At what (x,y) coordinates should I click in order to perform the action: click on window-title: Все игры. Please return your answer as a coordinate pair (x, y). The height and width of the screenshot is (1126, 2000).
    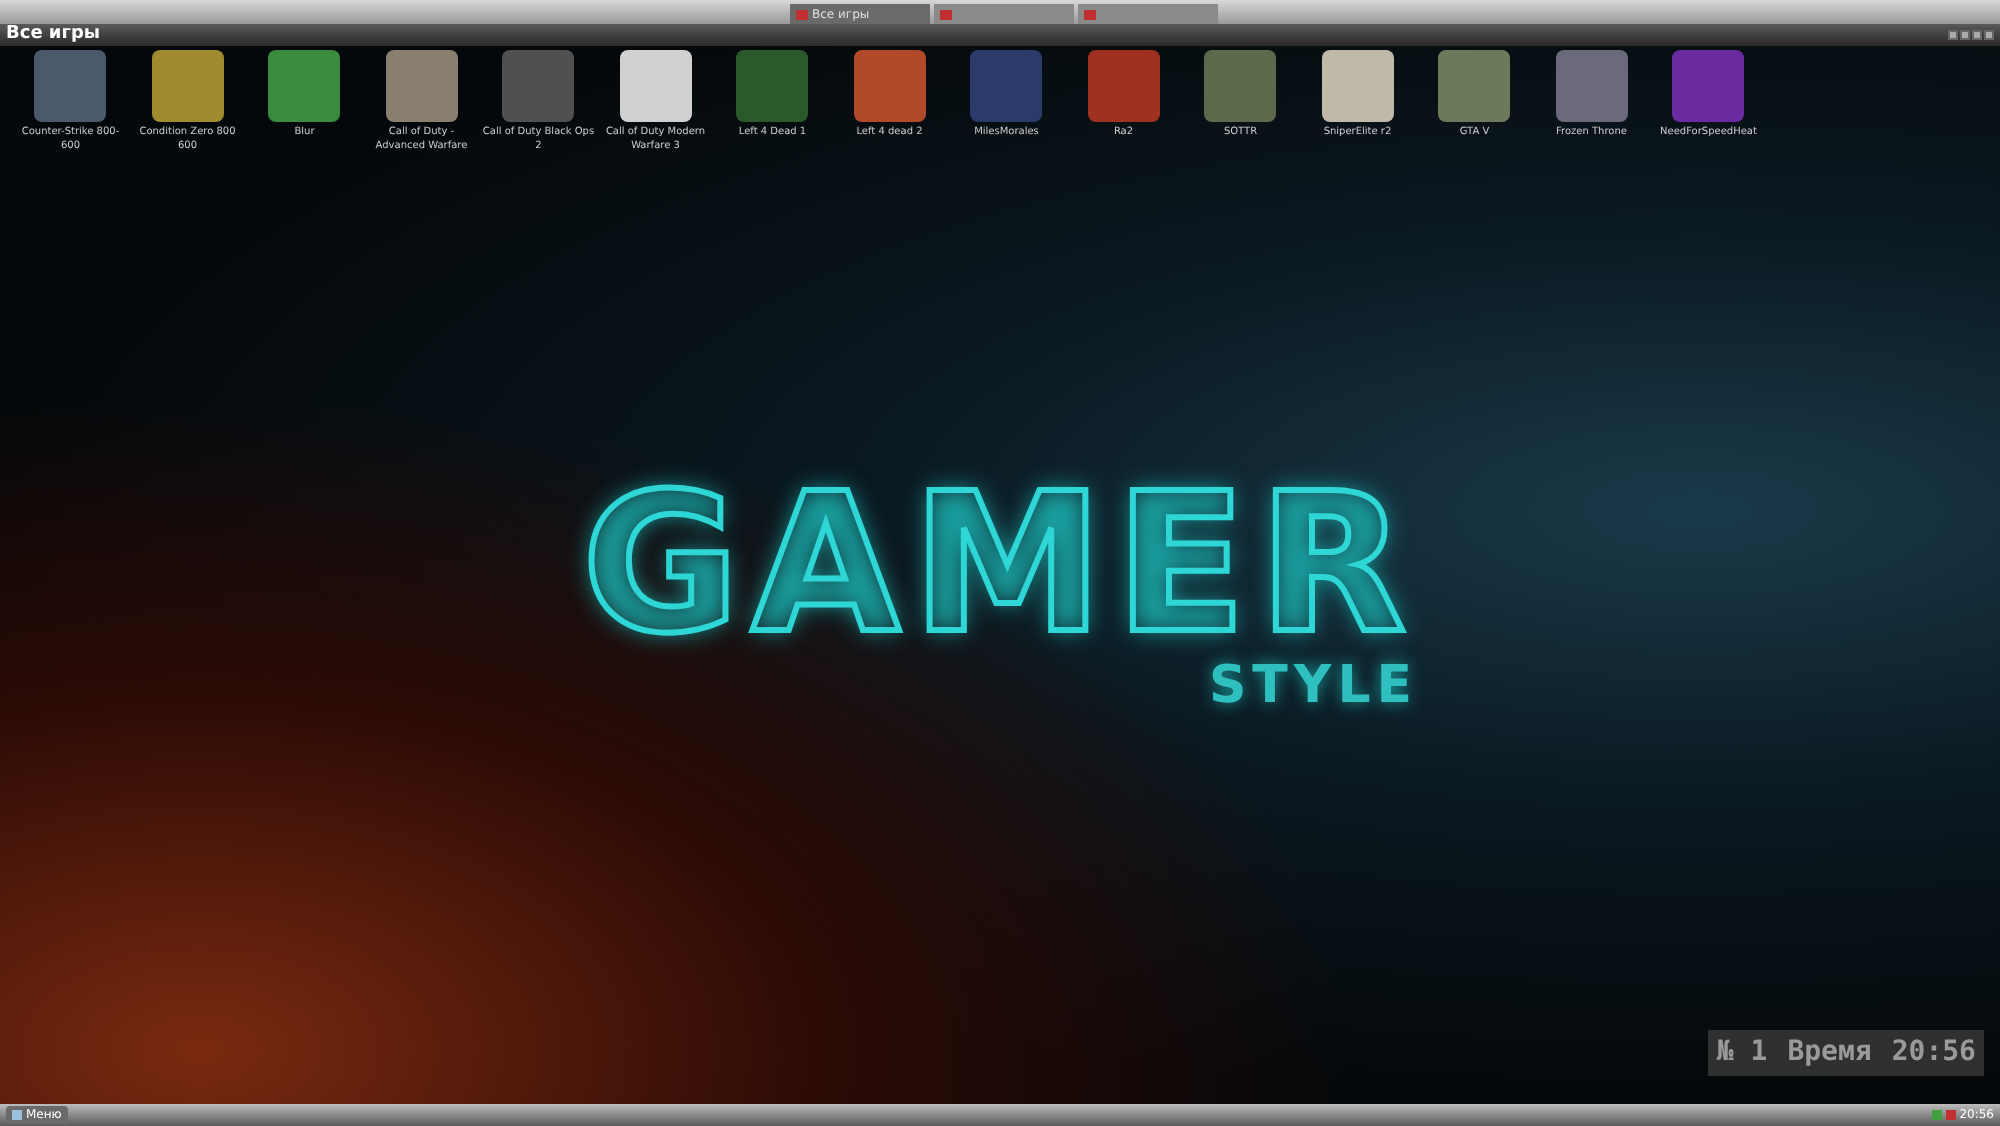
    Looking at the image, I should click on (53, 35).